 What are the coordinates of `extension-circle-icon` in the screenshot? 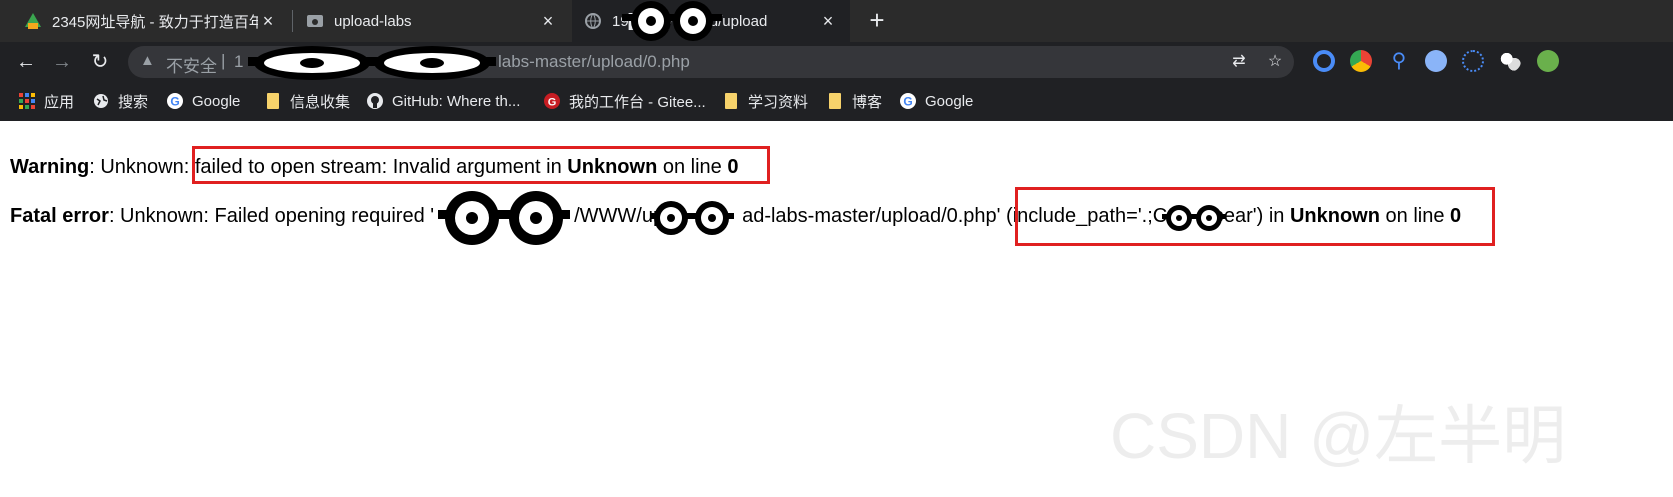 It's located at (1436, 61).